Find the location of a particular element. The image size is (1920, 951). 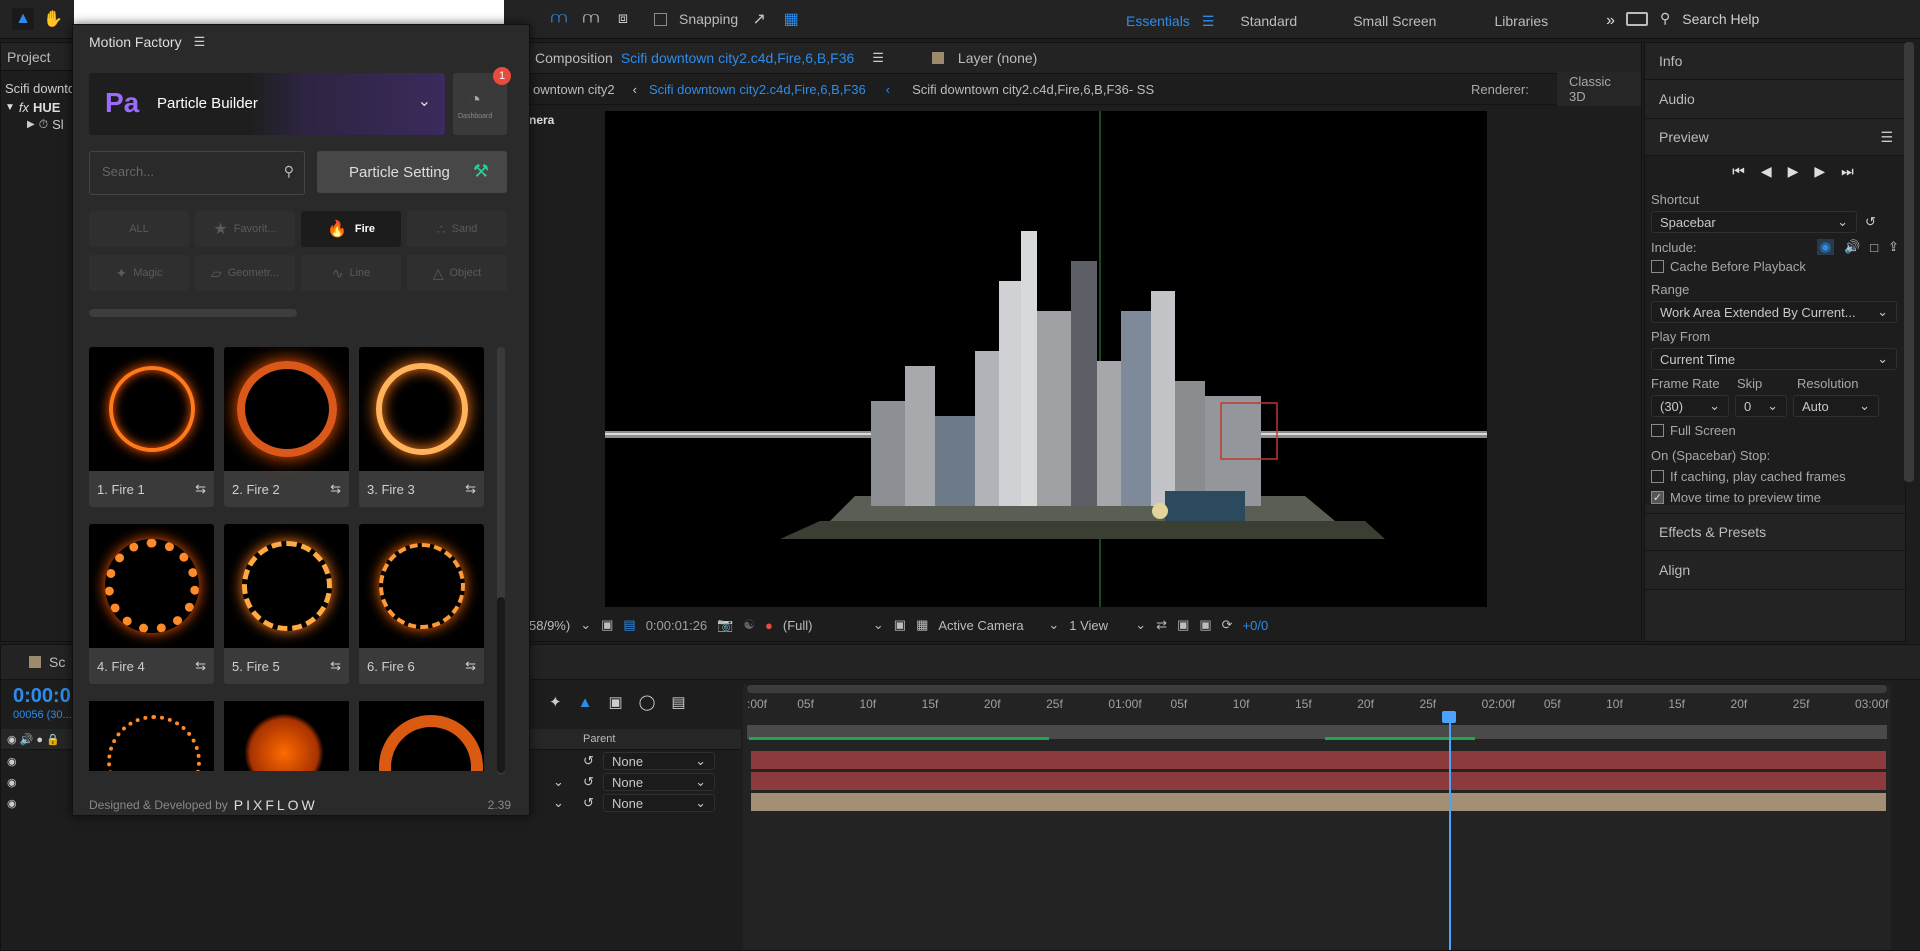

resolution-chevron-icon: ⌄ is located at coordinates (878, 625).